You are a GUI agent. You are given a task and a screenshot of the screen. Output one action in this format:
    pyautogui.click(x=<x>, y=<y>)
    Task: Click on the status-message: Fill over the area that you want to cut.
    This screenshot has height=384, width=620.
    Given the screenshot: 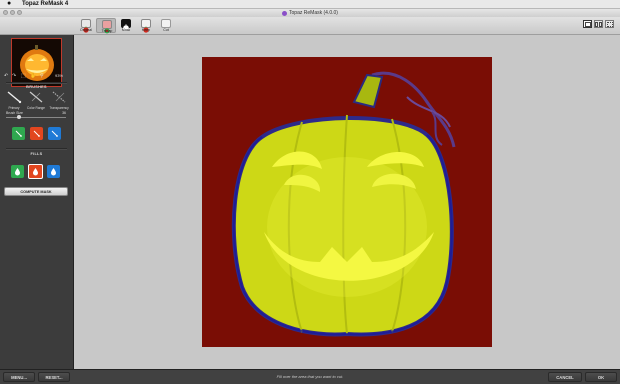 What is the action you would take?
    pyautogui.click(x=310, y=376)
    